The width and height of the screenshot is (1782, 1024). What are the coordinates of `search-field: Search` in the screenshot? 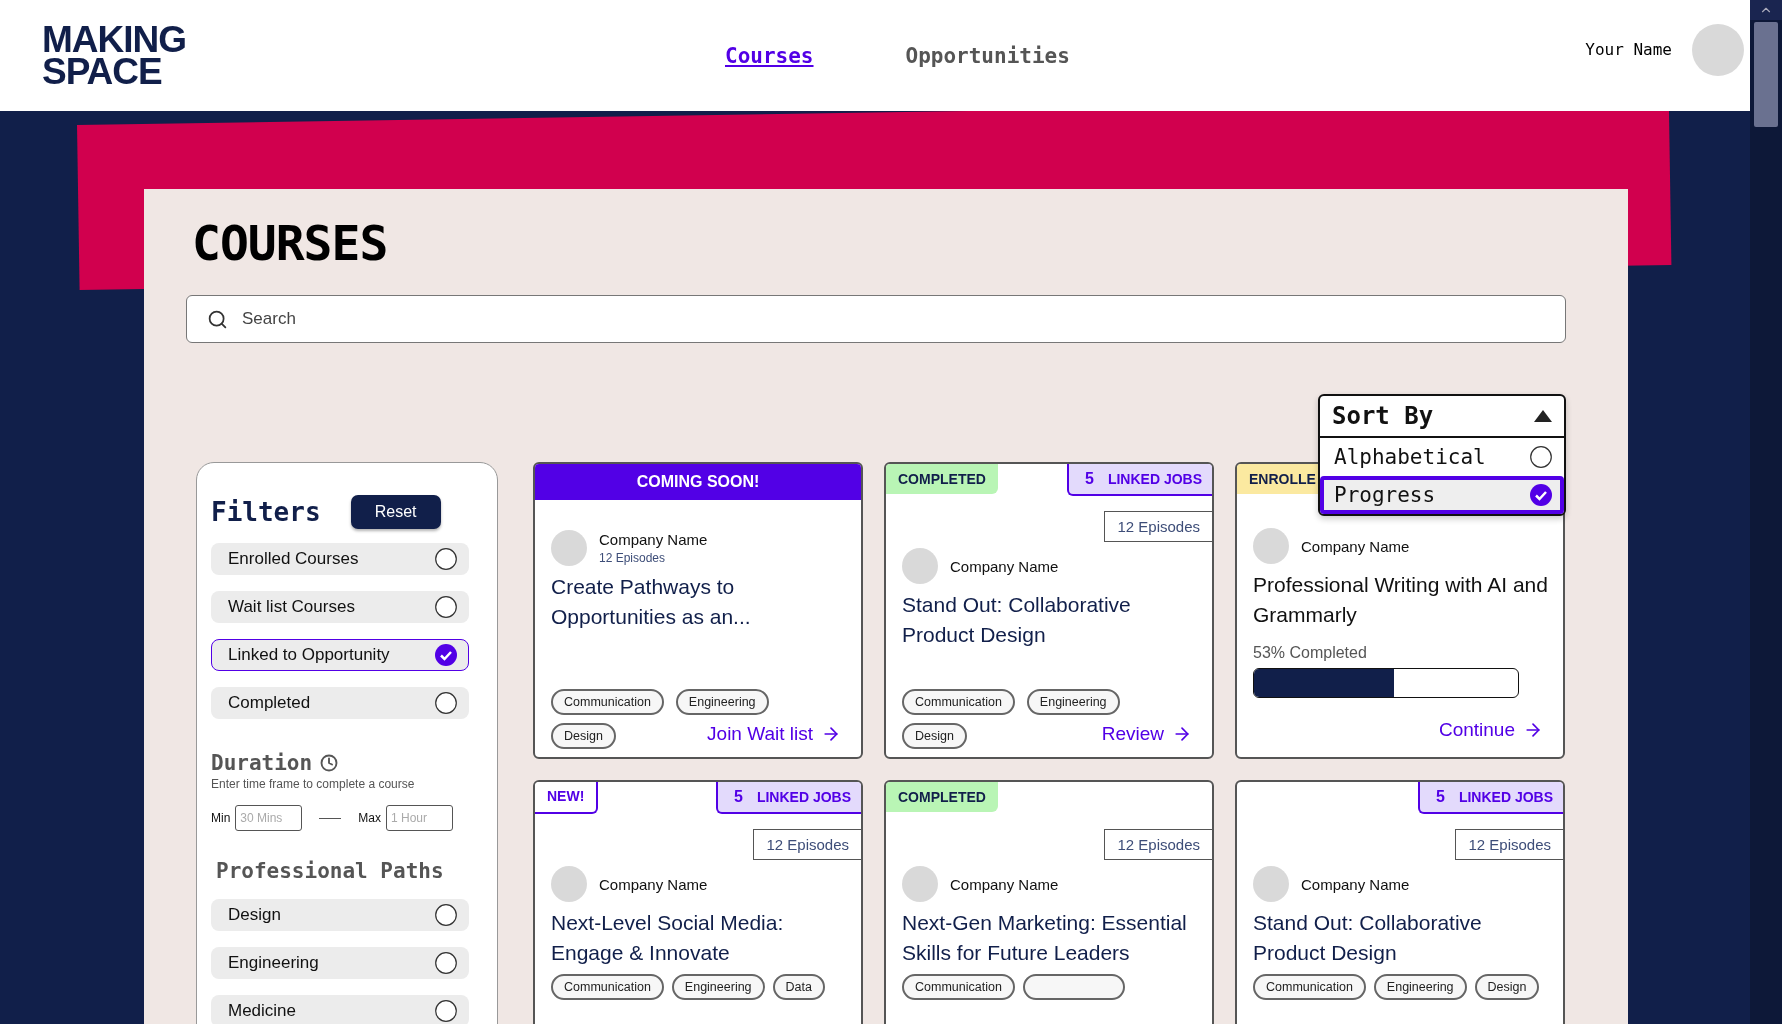 It's located at (876, 319).